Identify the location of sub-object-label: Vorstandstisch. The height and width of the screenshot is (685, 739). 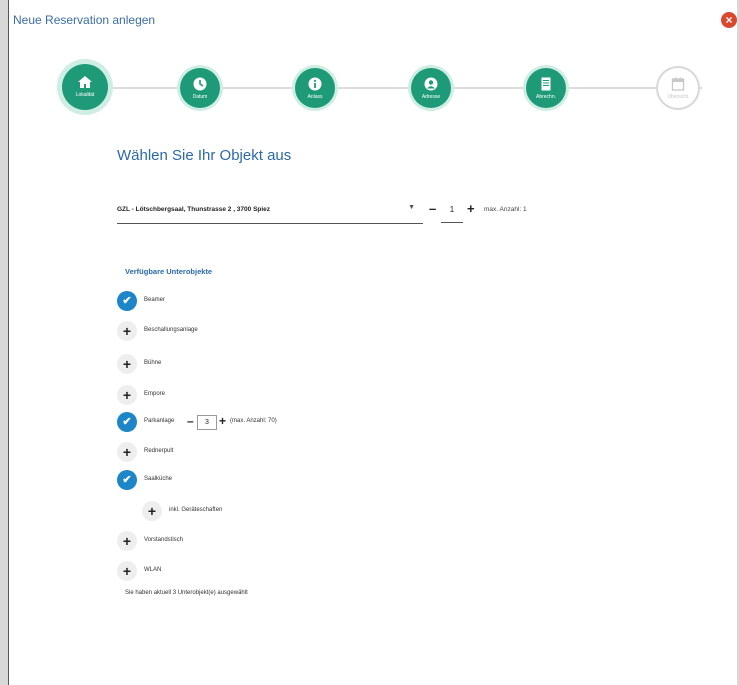
(164, 540).